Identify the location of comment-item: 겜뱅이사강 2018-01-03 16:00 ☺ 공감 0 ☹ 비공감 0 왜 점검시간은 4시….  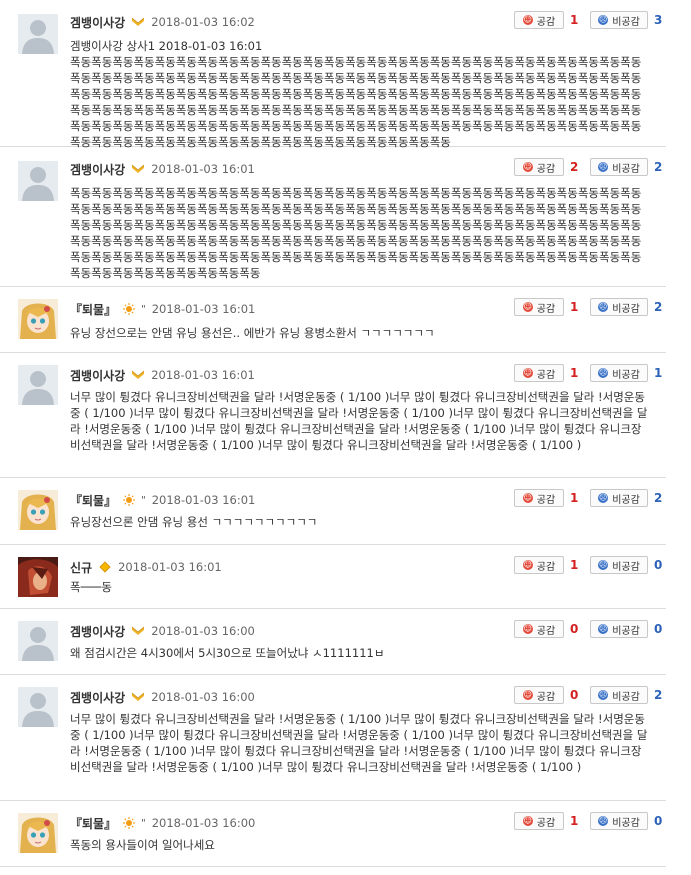
(333, 642).